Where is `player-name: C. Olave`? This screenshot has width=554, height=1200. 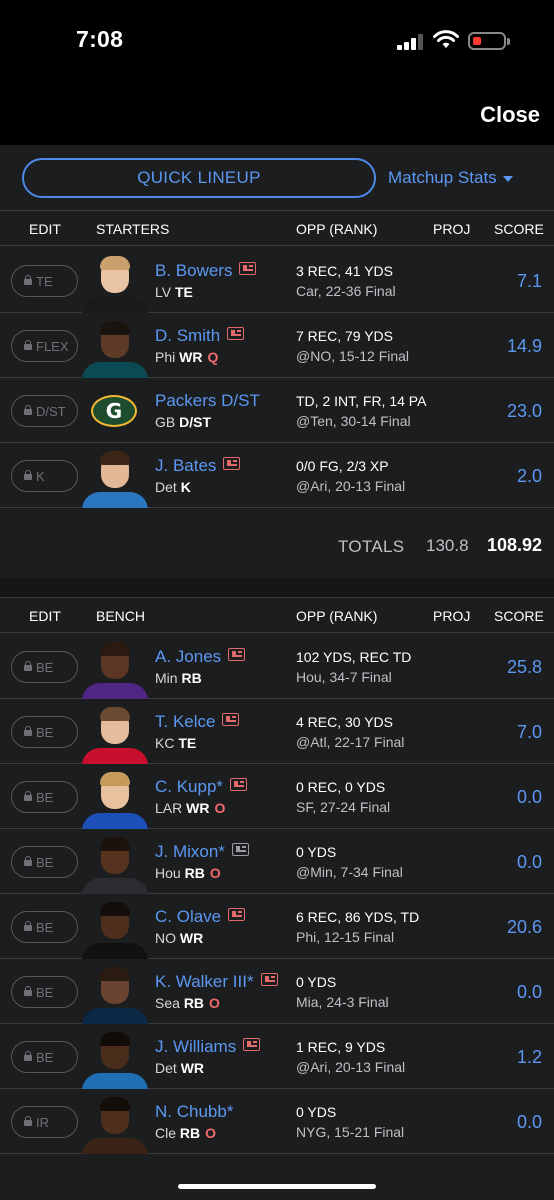
player-name: C. Olave is located at coordinates (200, 917).